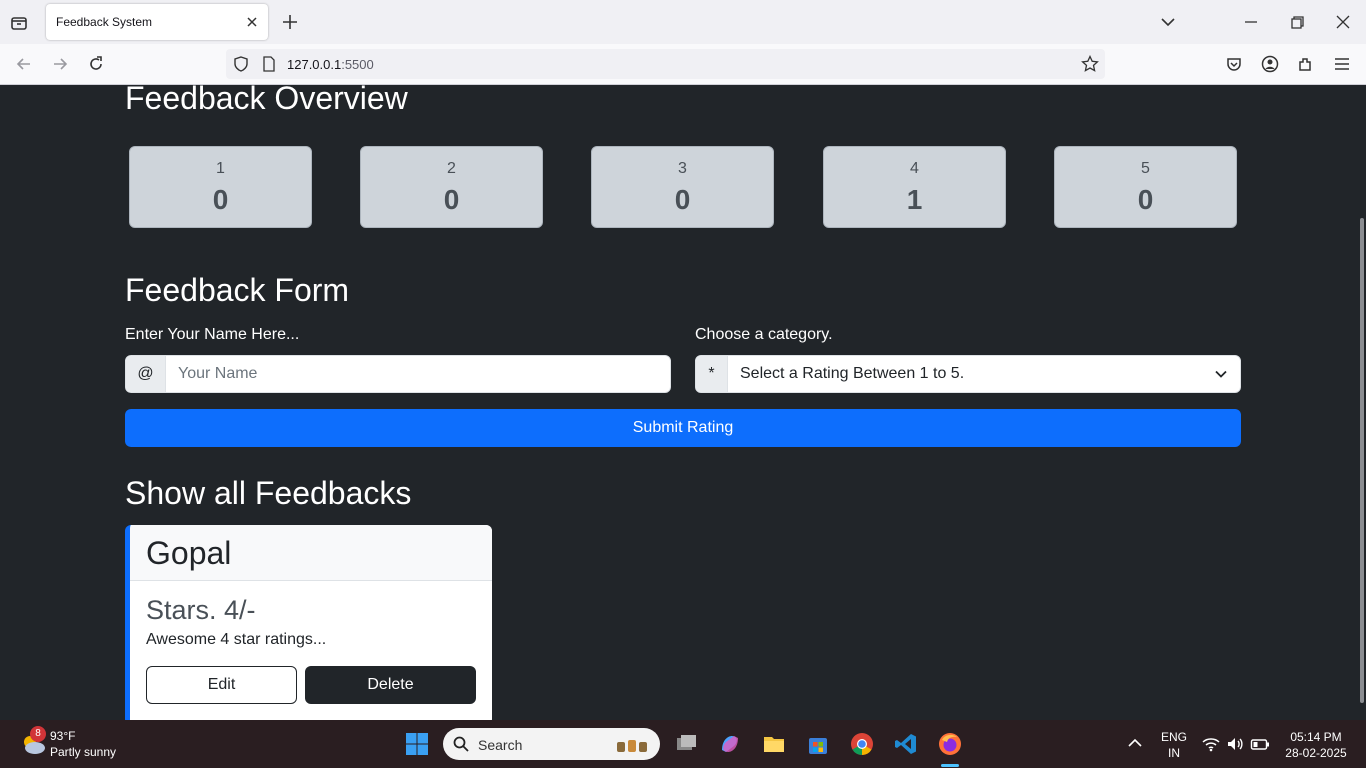  What do you see at coordinates (217, 374) in the screenshot?
I see `name-input: Your Name` at bounding box center [217, 374].